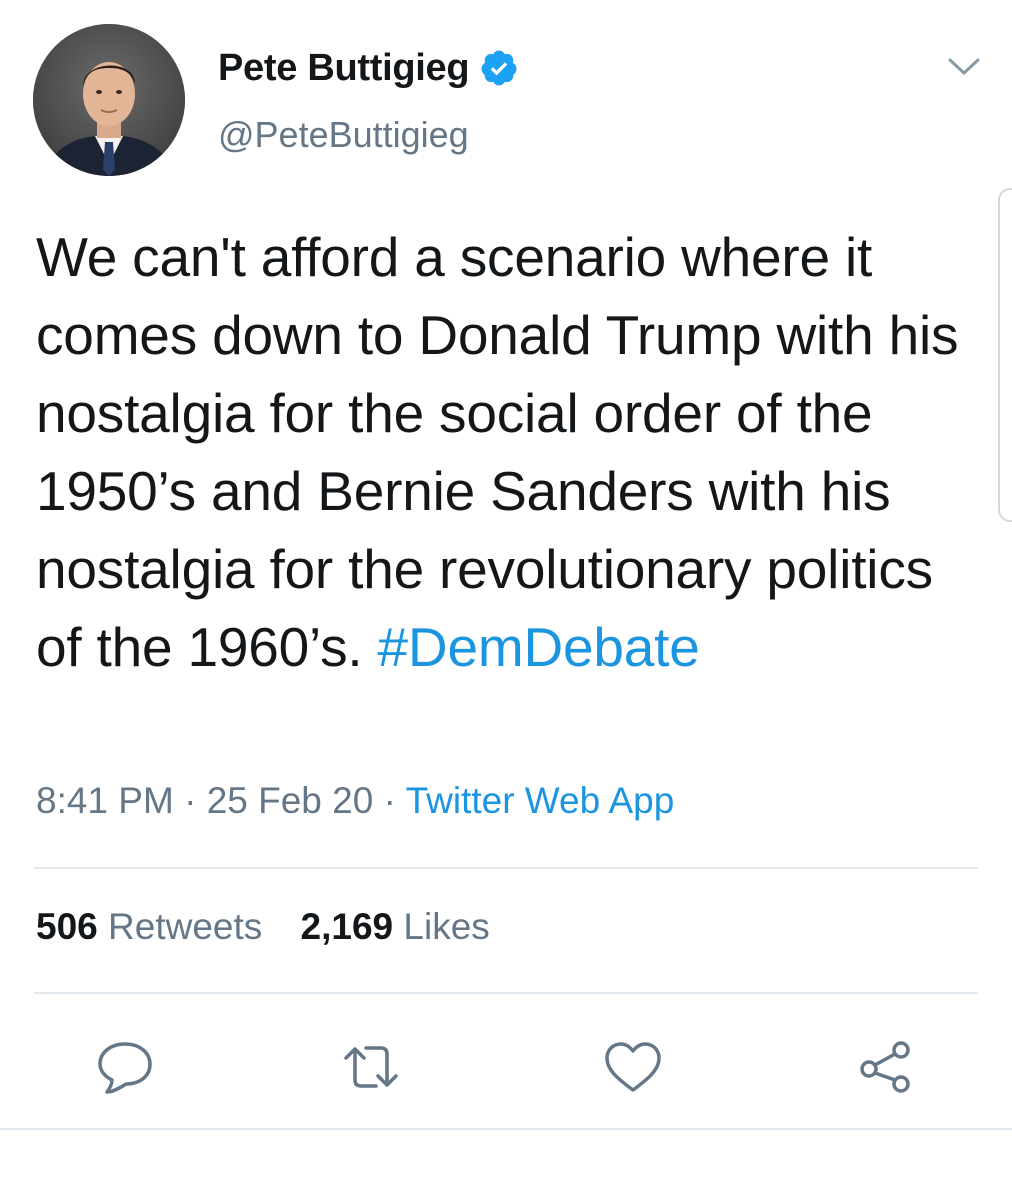 The height and width of the screenshot is (1200, 1012). I want to click on verified-badge-icon, so click(499, 68).